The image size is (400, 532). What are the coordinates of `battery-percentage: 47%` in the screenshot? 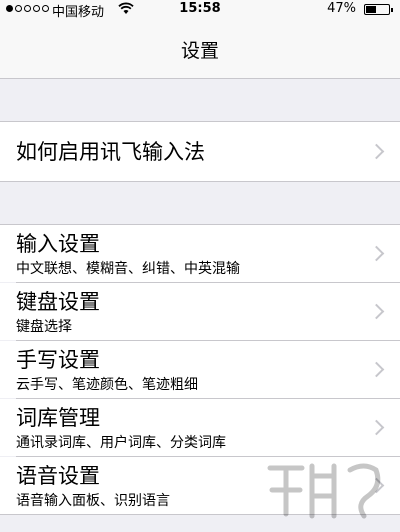 It's located at (341, 8).